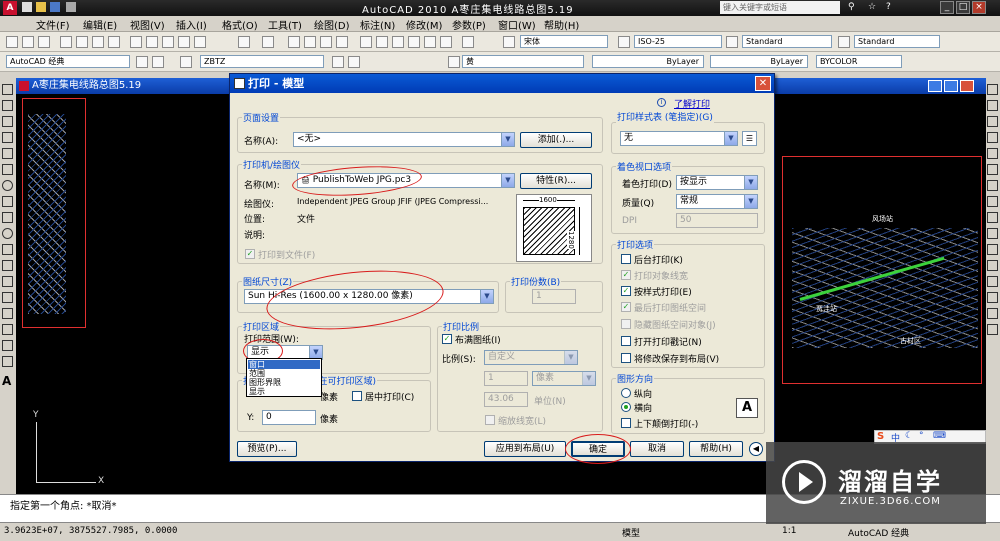 The width and height of the screenshot is (1000, 541). I want to click on ellipse-arc-icon, so click(7, 249).